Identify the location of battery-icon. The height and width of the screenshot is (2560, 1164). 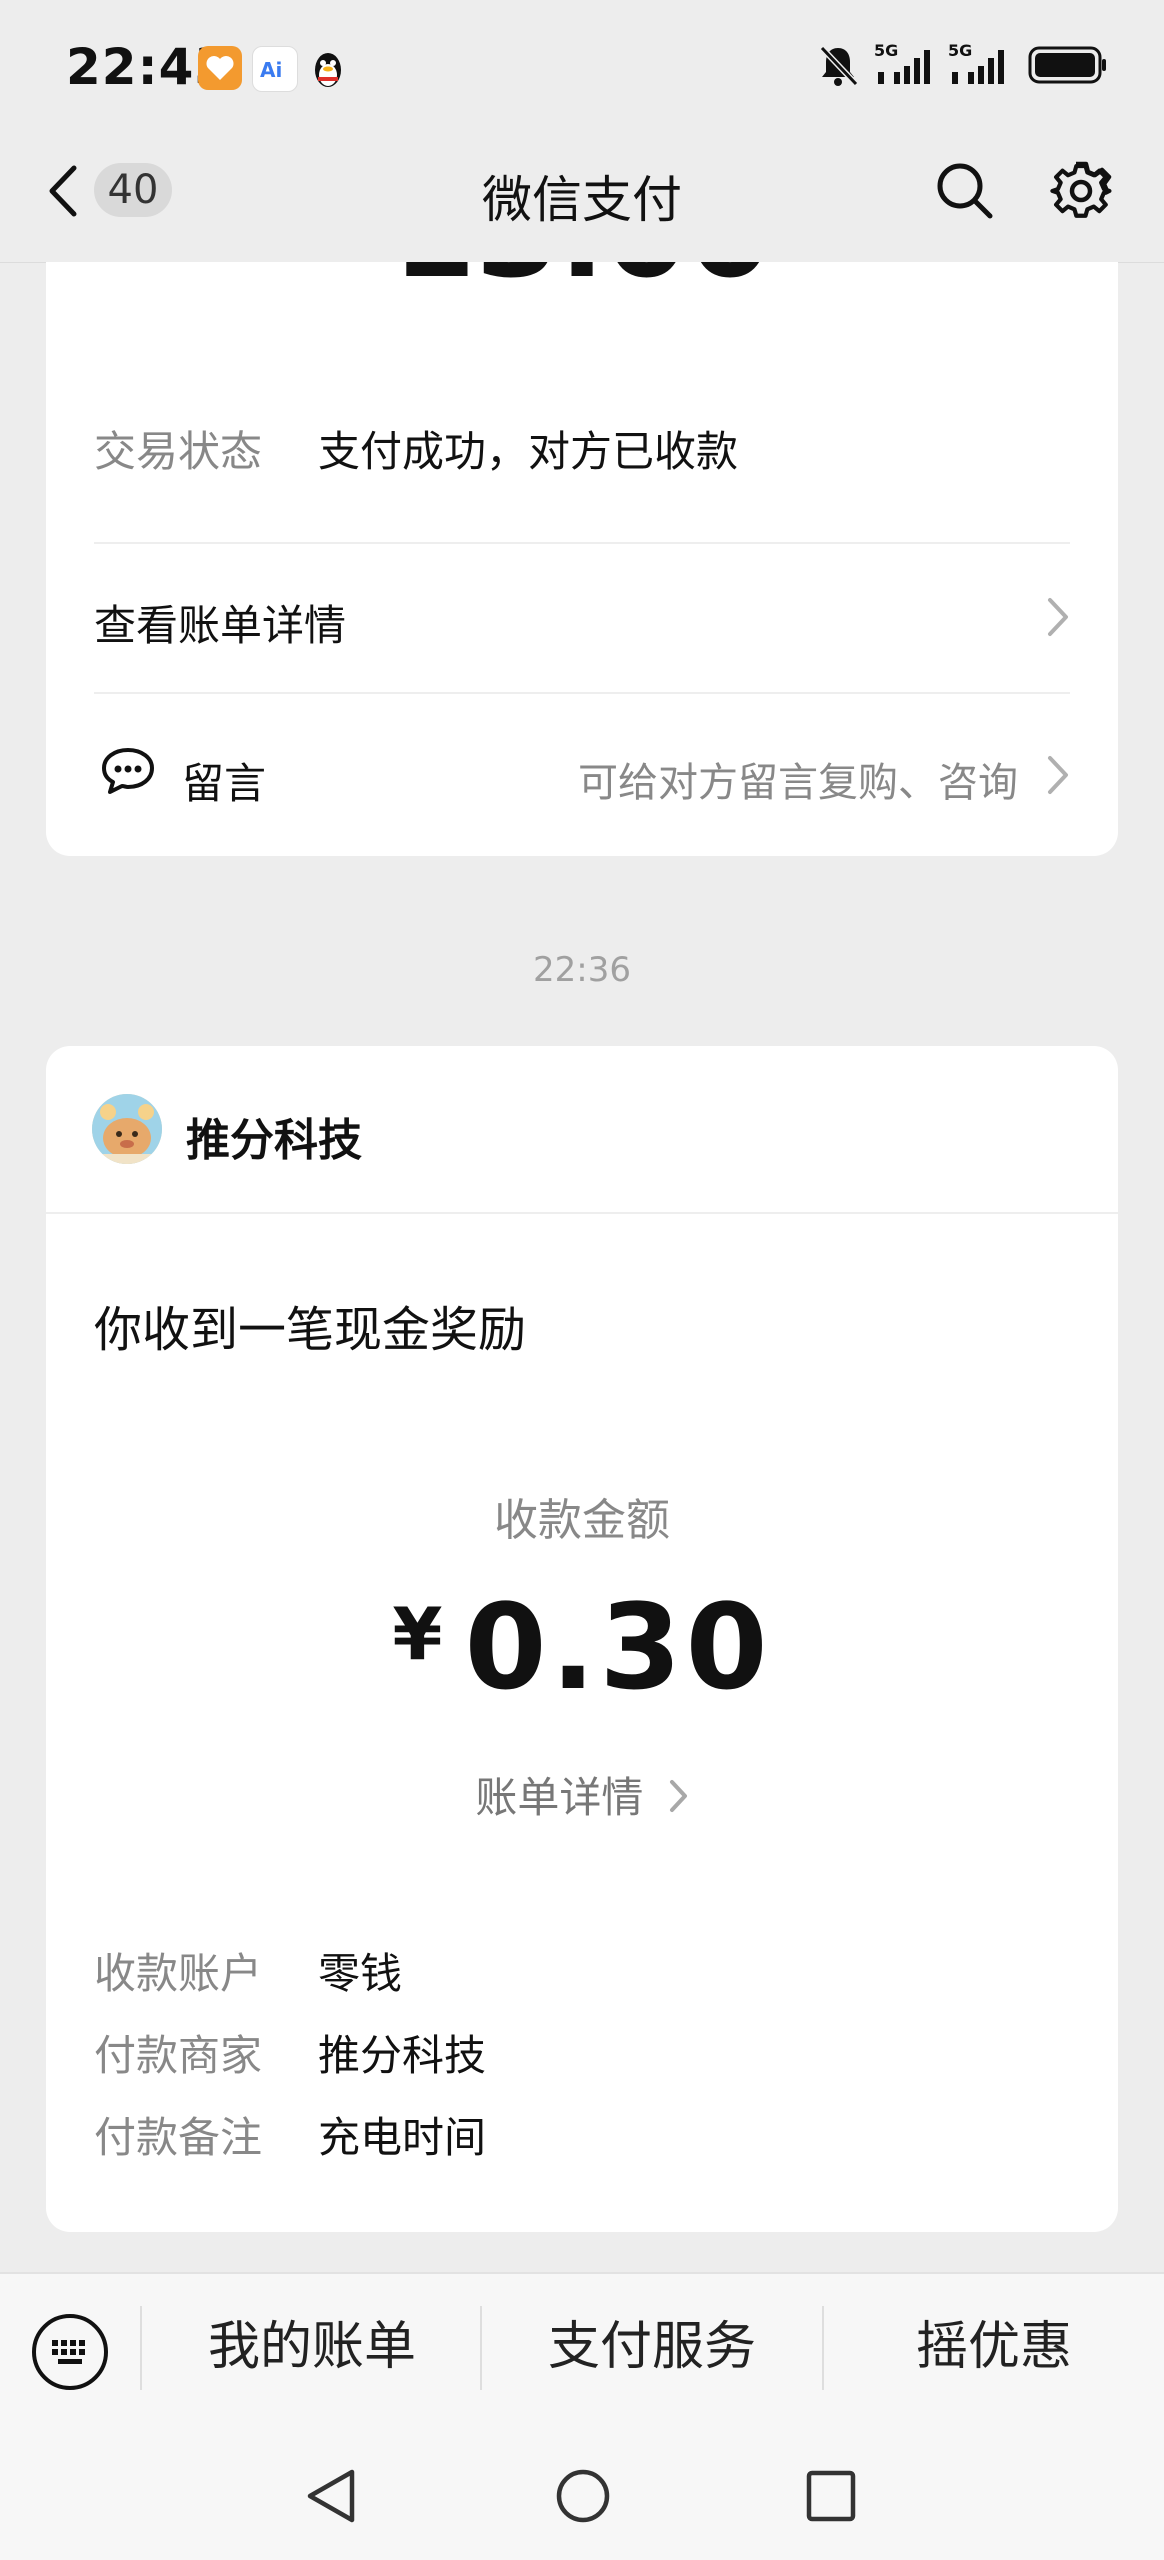
(1068, 67).